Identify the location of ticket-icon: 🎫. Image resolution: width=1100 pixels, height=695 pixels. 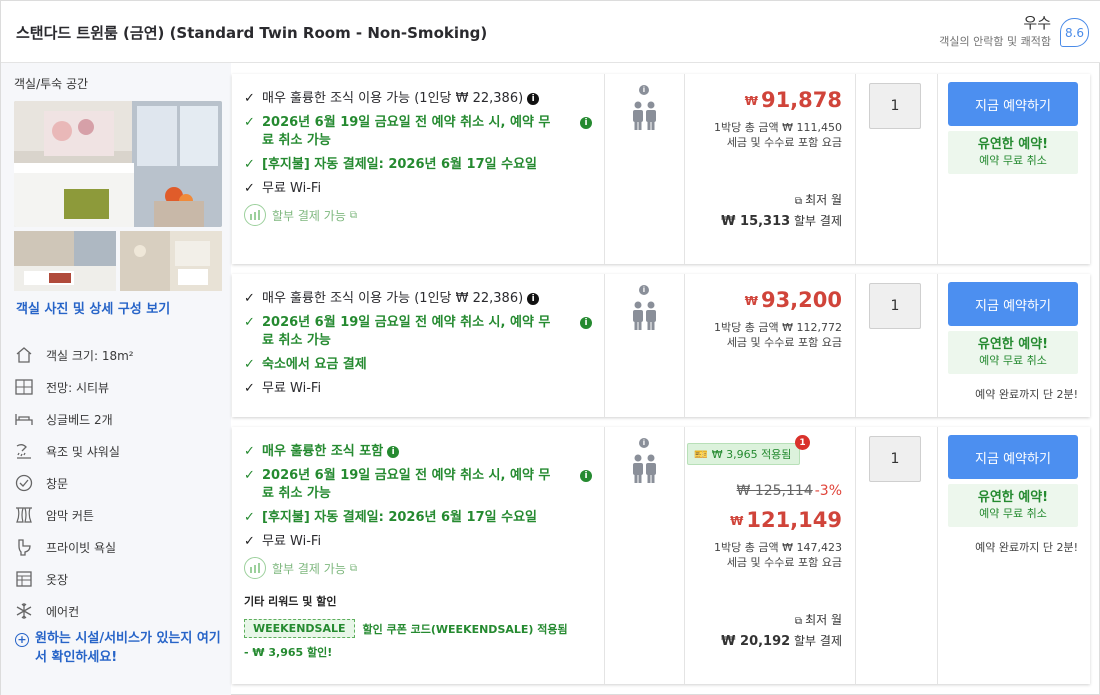
(701, 454).